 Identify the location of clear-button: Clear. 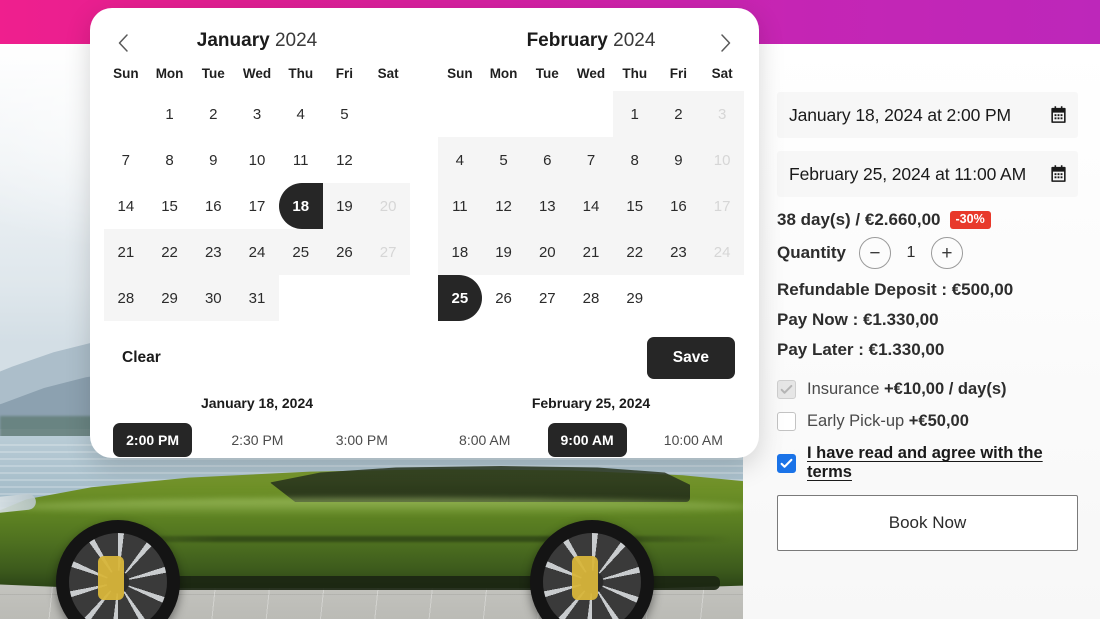
(141, 358).